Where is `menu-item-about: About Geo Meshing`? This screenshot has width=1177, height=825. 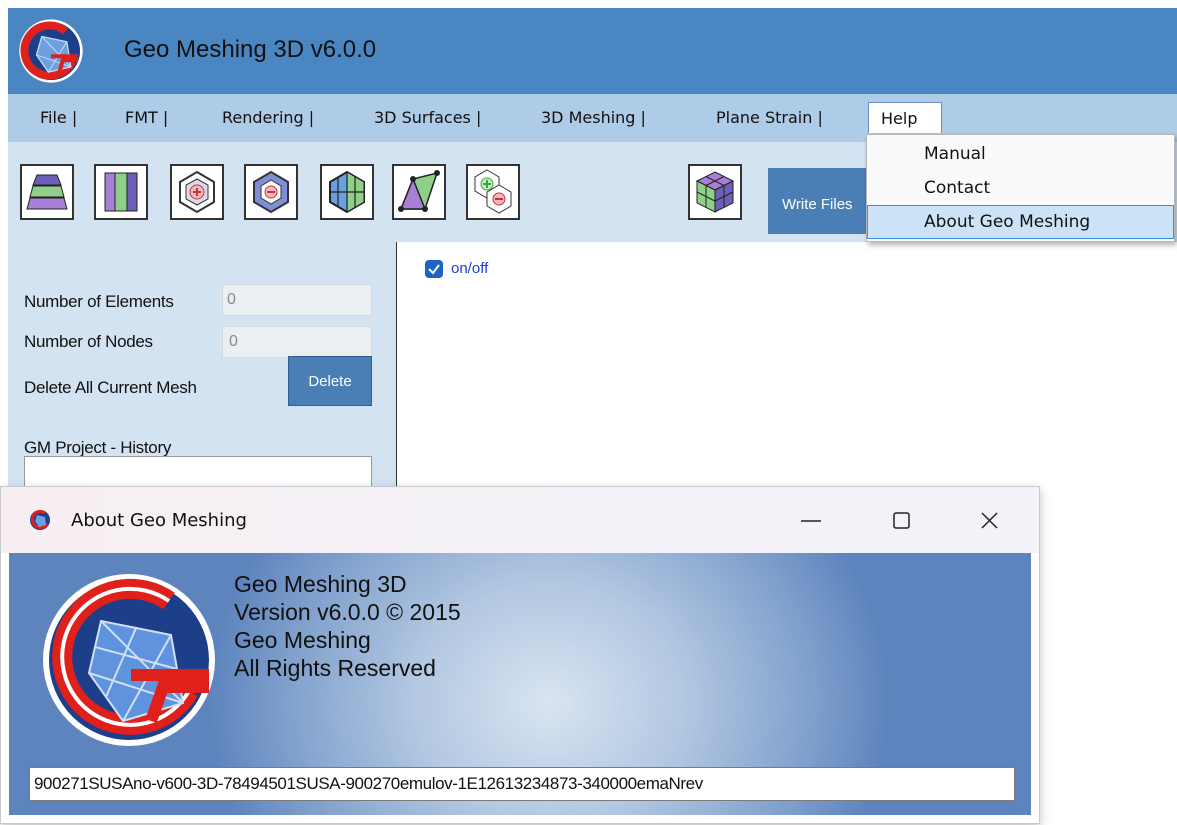
menu-item-about: About Geo Meshing is located at coordinates (1020, 222).